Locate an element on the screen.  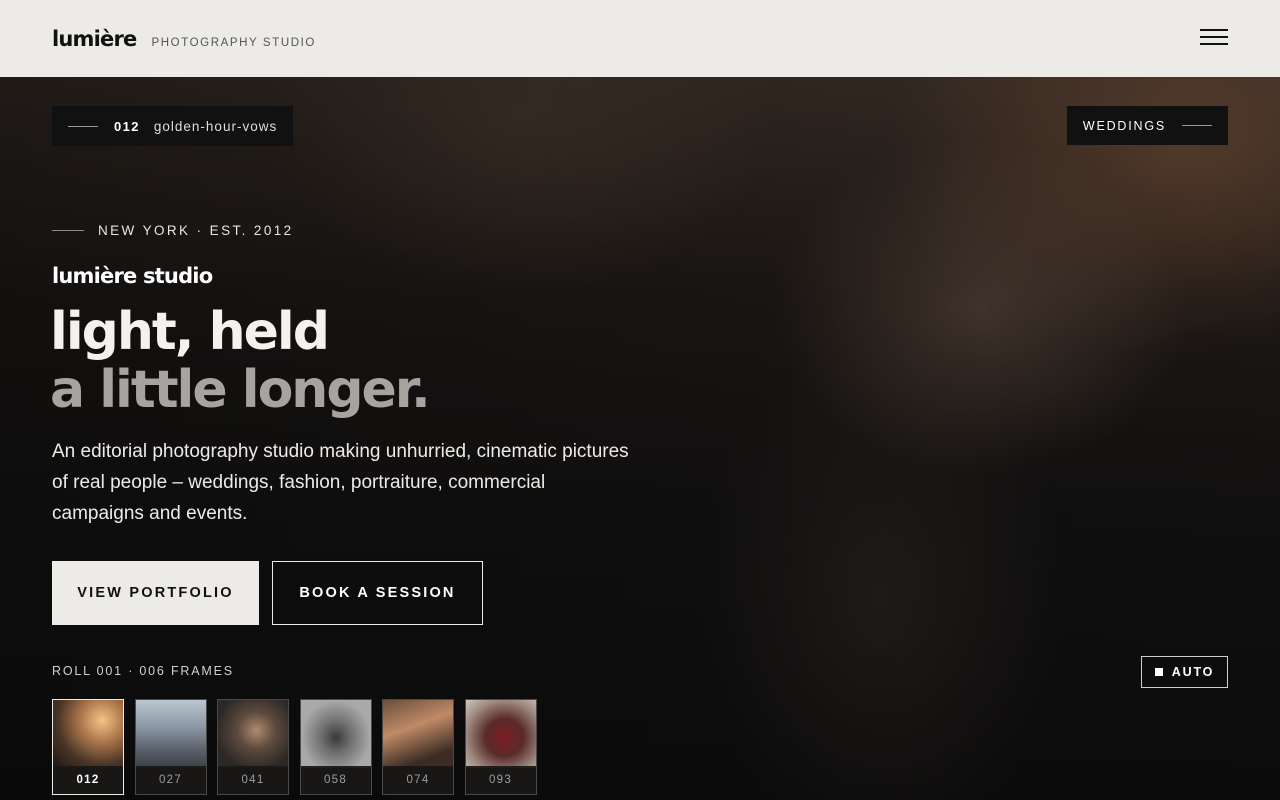
category-tag: WEDDINGS is located at coordinates (1147, 125).